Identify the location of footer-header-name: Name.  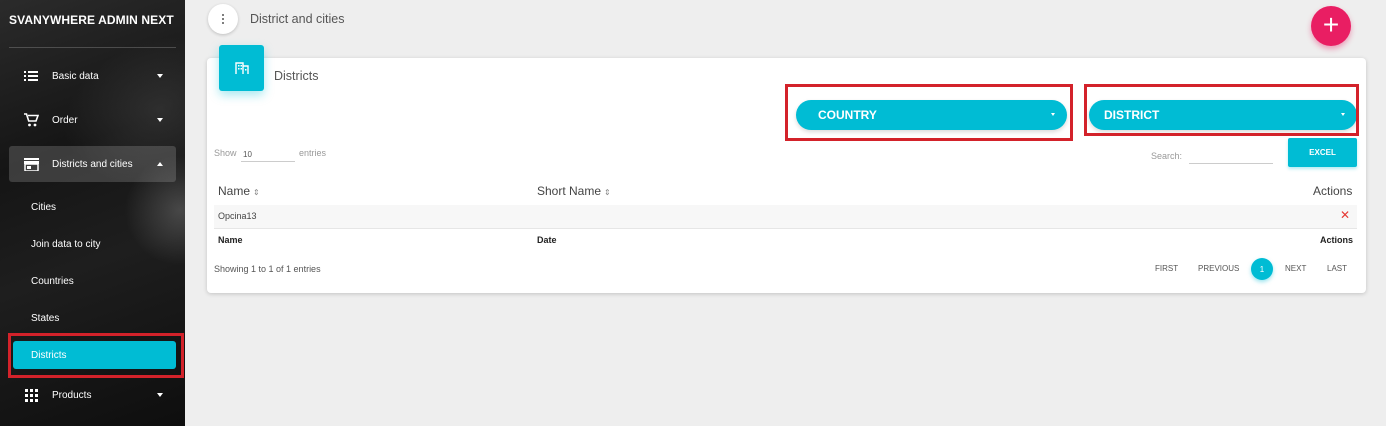
(230, 240).